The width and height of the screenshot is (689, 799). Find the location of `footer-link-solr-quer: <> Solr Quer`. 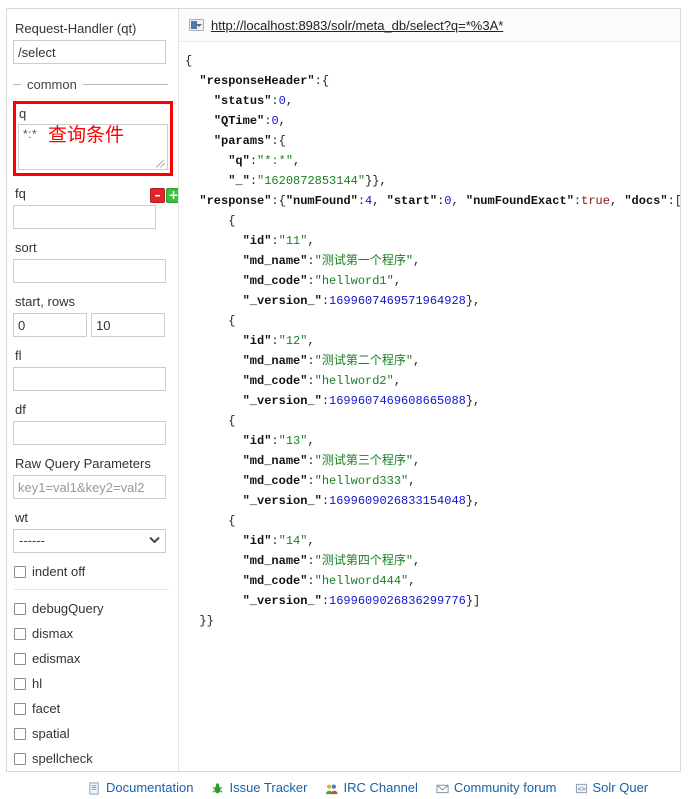

footer-link-solr-quer: <> Solr Quer is located at coordinates (612, 787).